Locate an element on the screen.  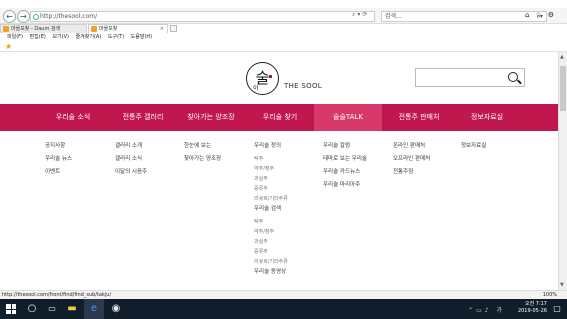
chrome-icon: ◉ is located at coordinates (116, 309).